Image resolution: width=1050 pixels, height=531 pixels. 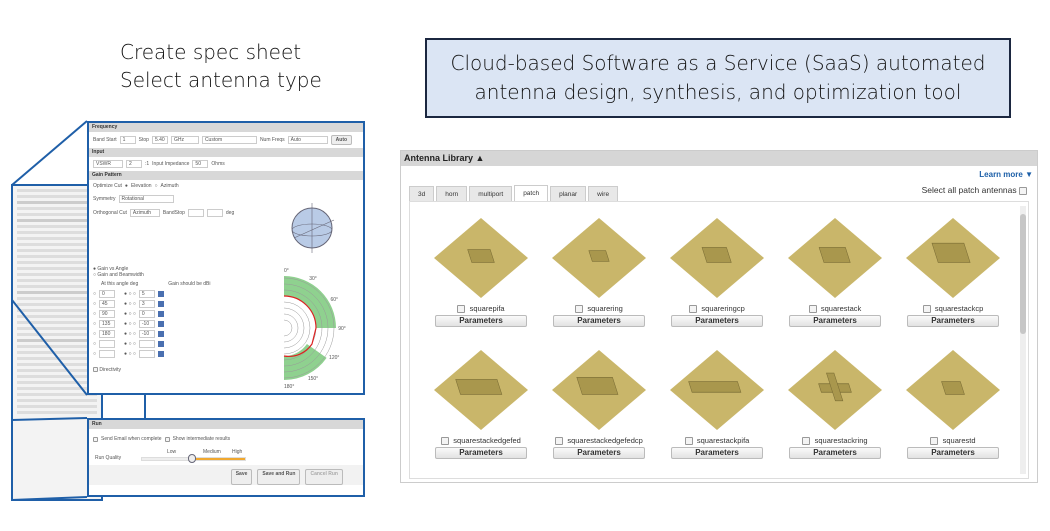 I want to click on select-all-checkbox, so click(x=1023, y=190).